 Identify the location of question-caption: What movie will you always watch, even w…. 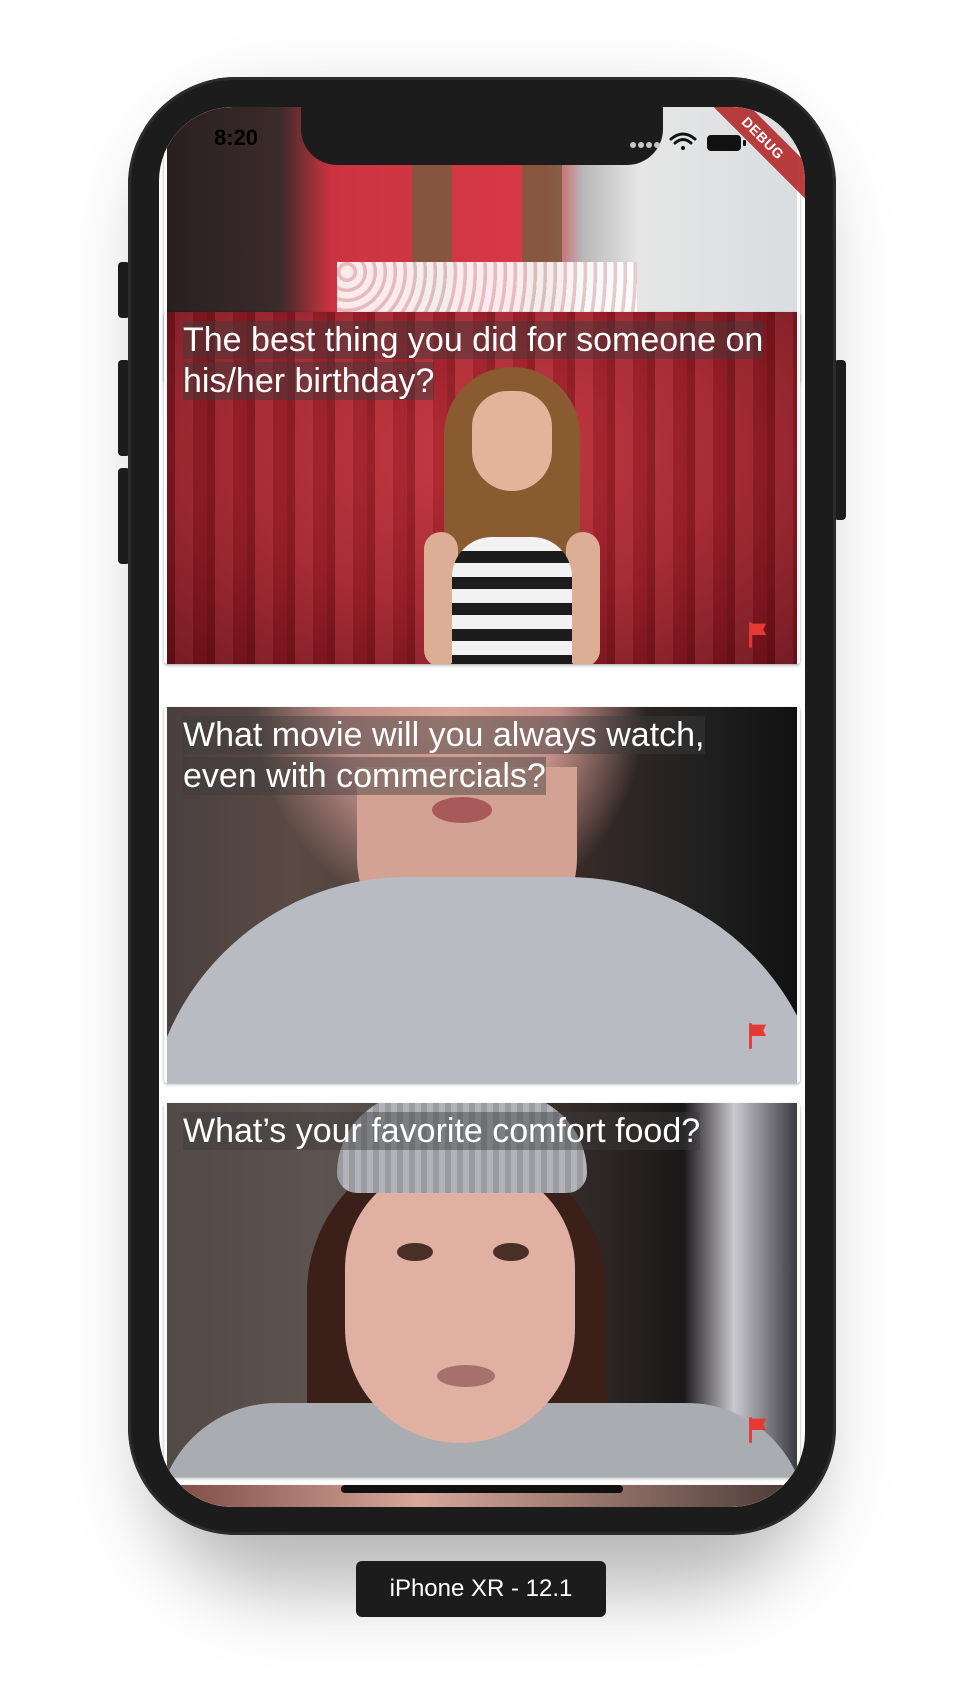
(444, 755).